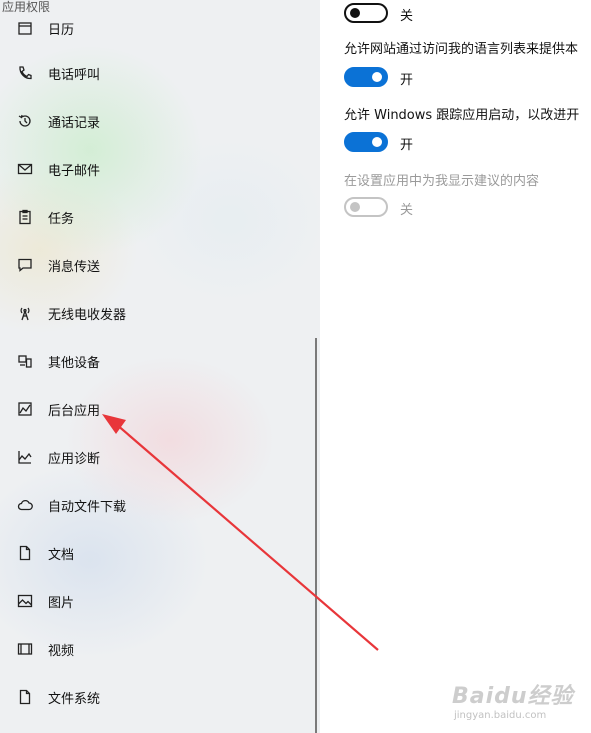 This screenshot has height=733, width=591. I want to click on sidebar-item-tasks: 任务, so click(155, 217).